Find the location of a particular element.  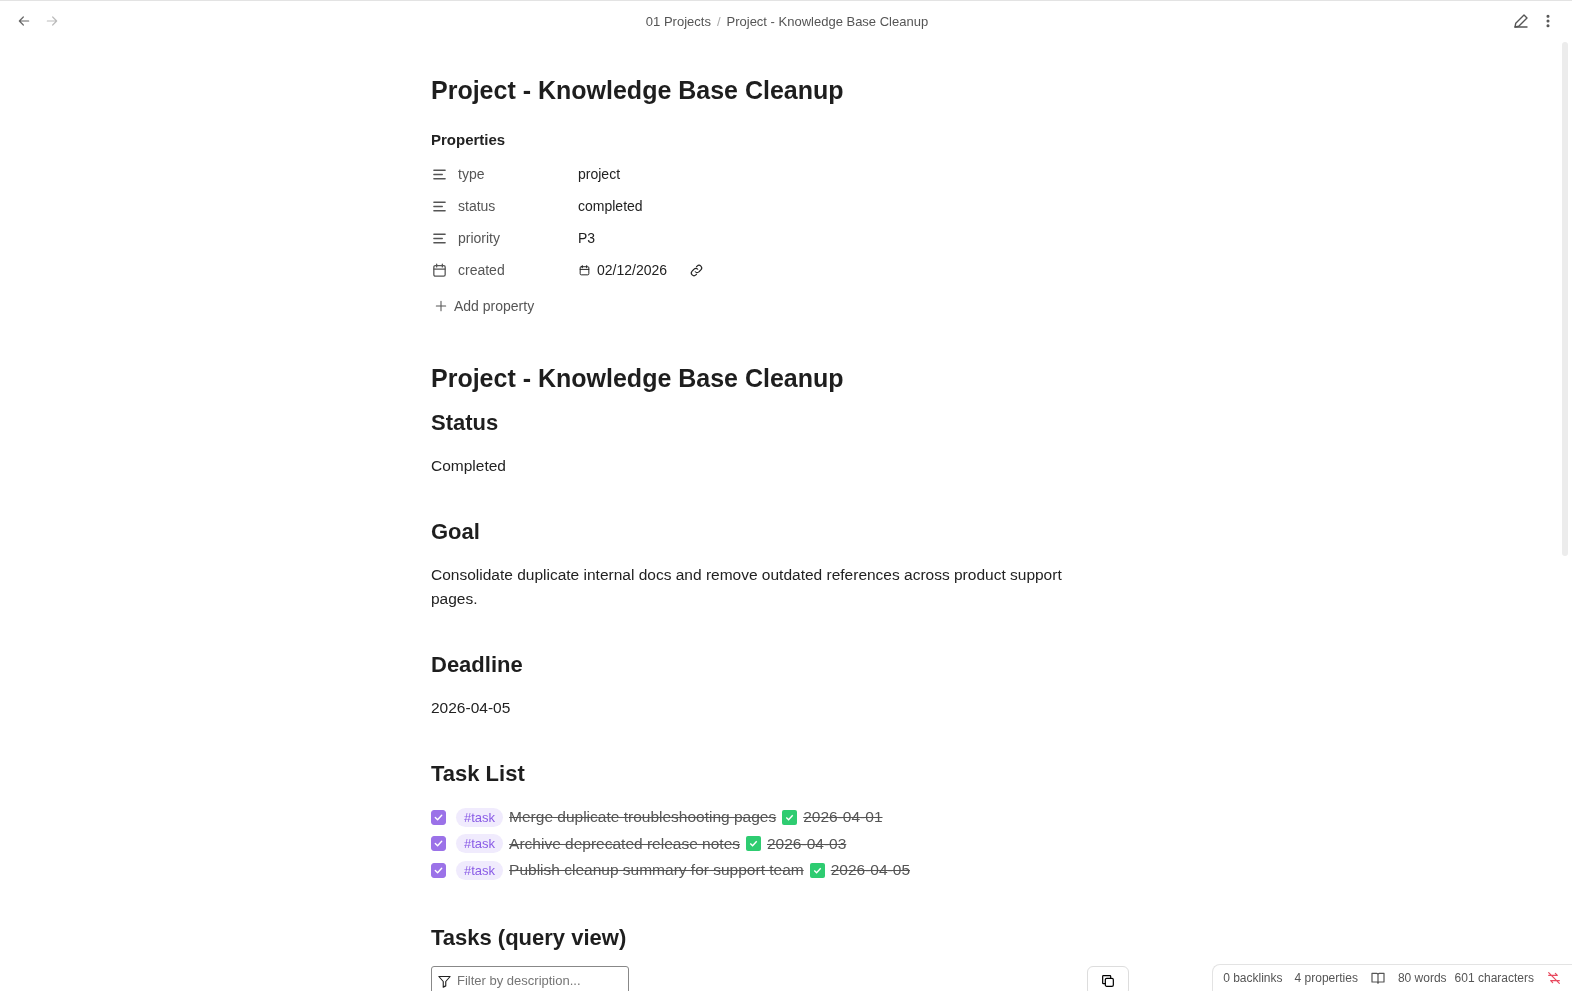

task-date: 2026-04-01 is located at coordinates (843, 817).